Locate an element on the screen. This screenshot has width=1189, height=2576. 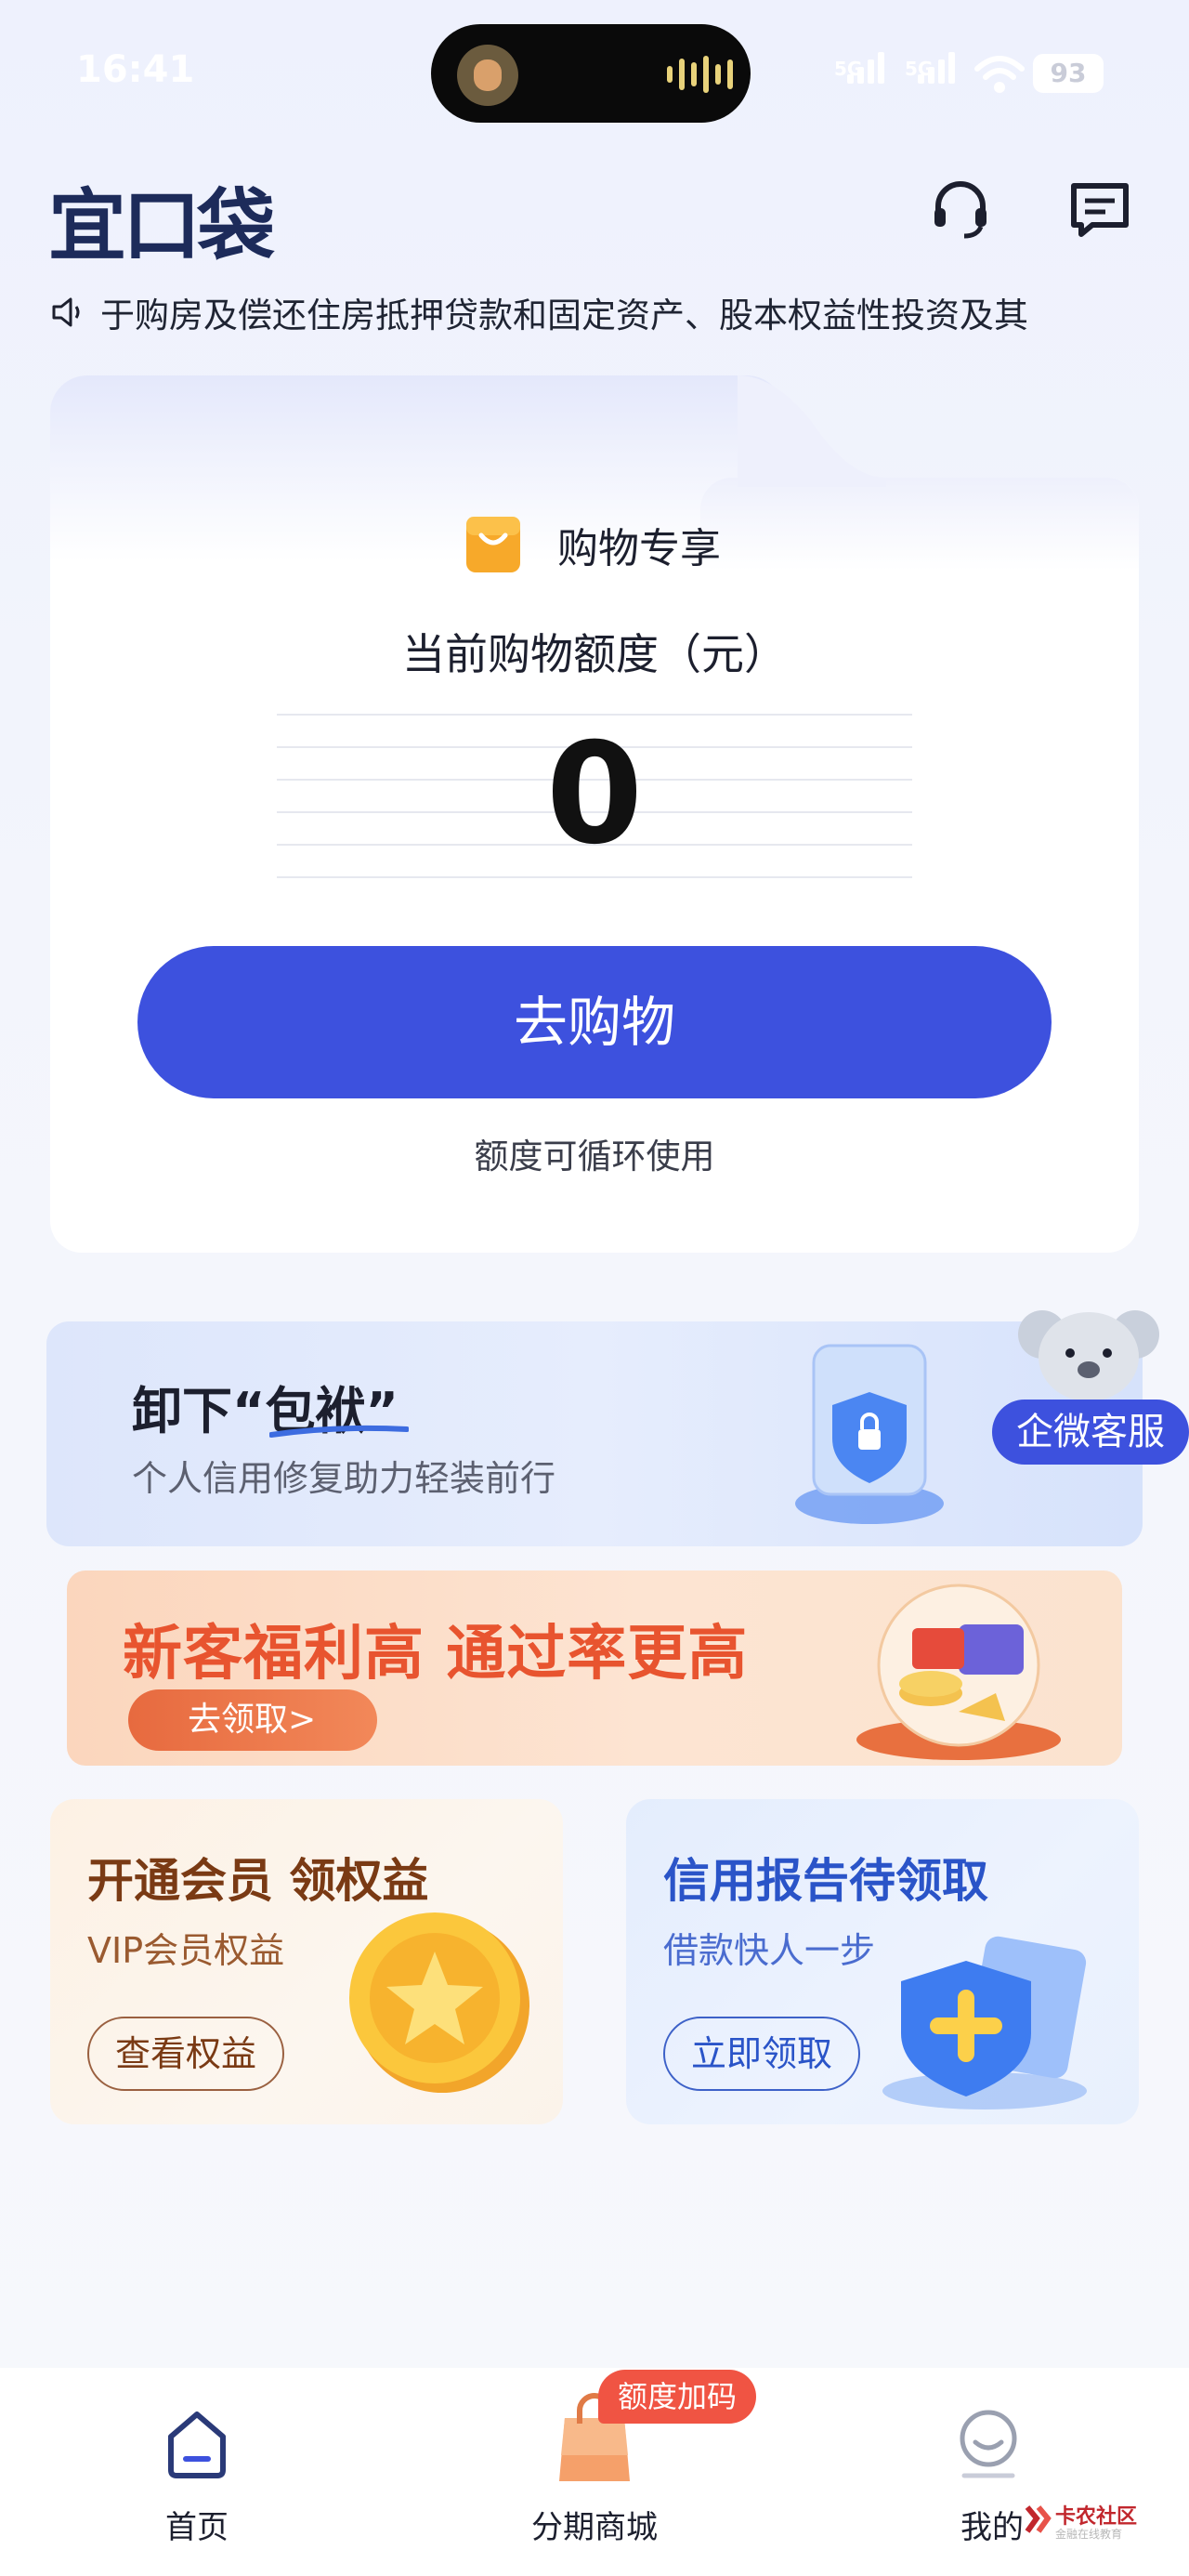
notice-text: 于购房及偿还住房抵押贷款和固定资产、股本权益性投资及其 is located at coordinates (564, 315).